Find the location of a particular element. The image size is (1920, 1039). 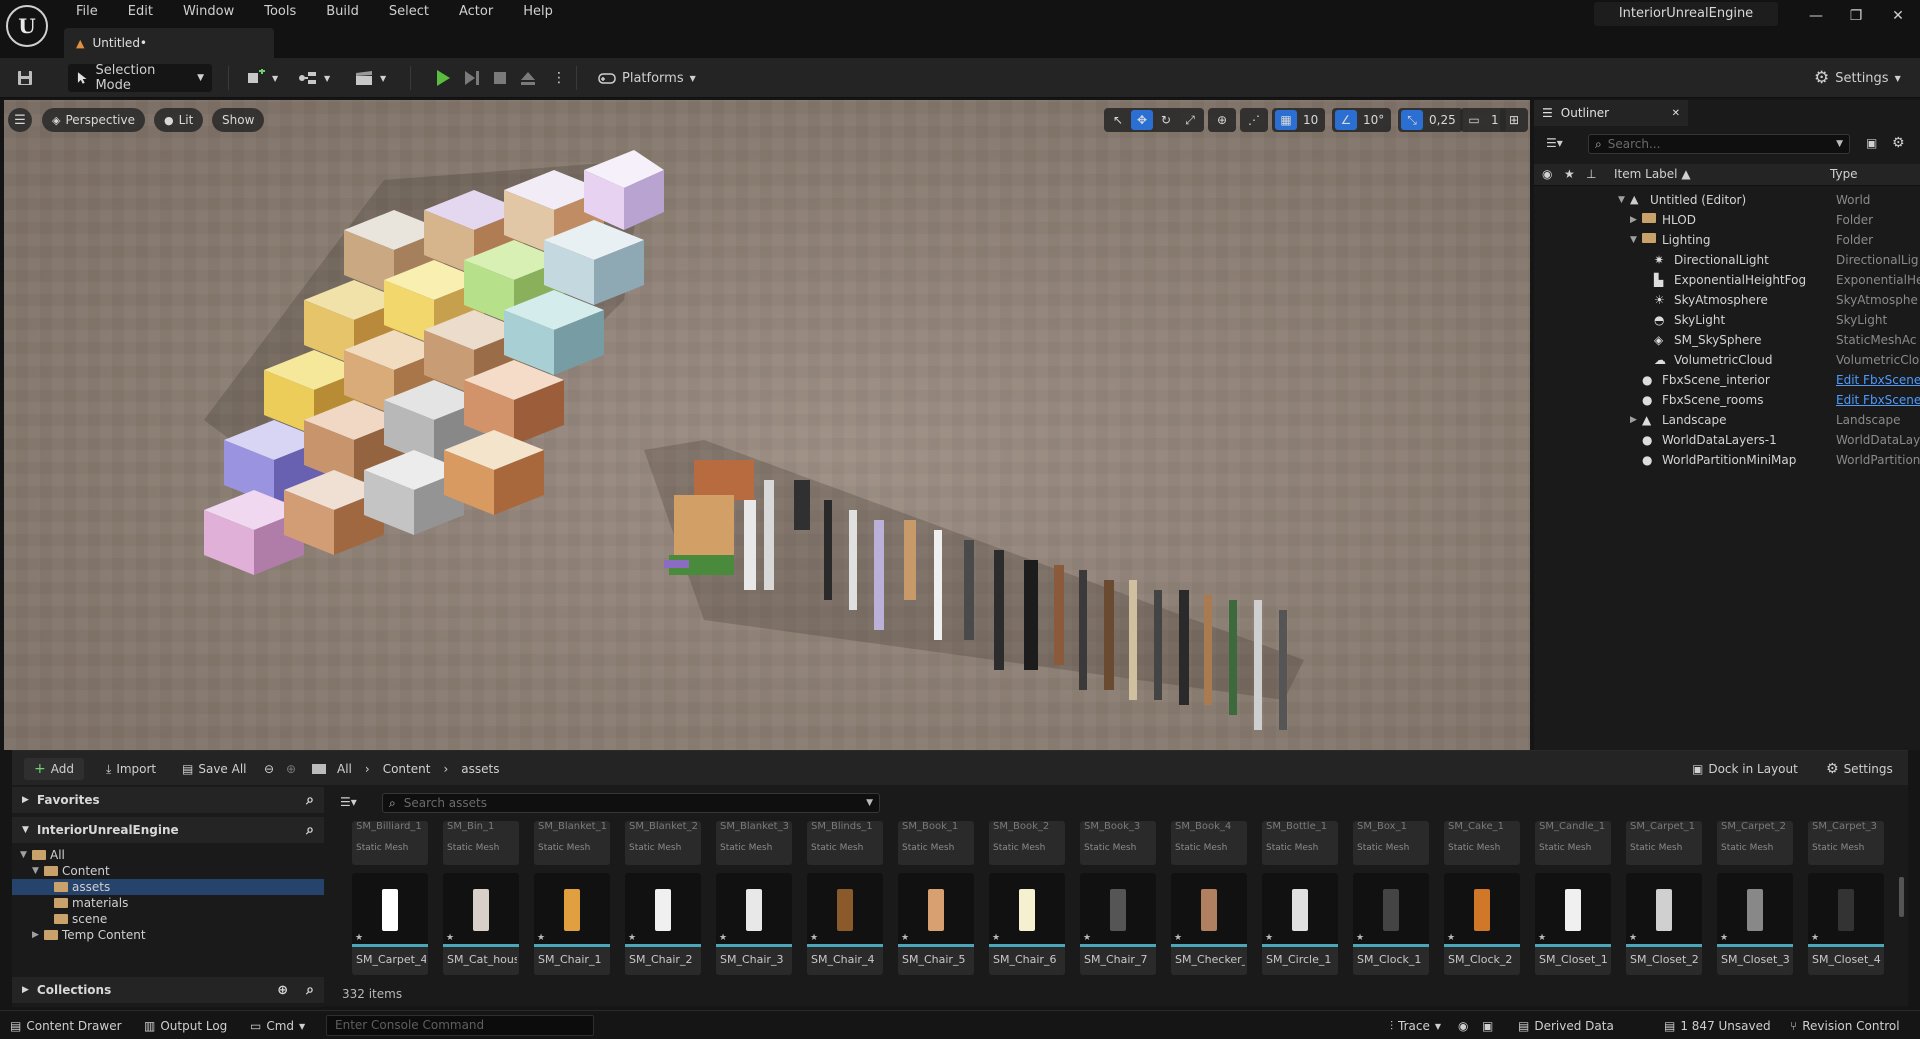

add-button: + Add is located at coordinates (54, 769).